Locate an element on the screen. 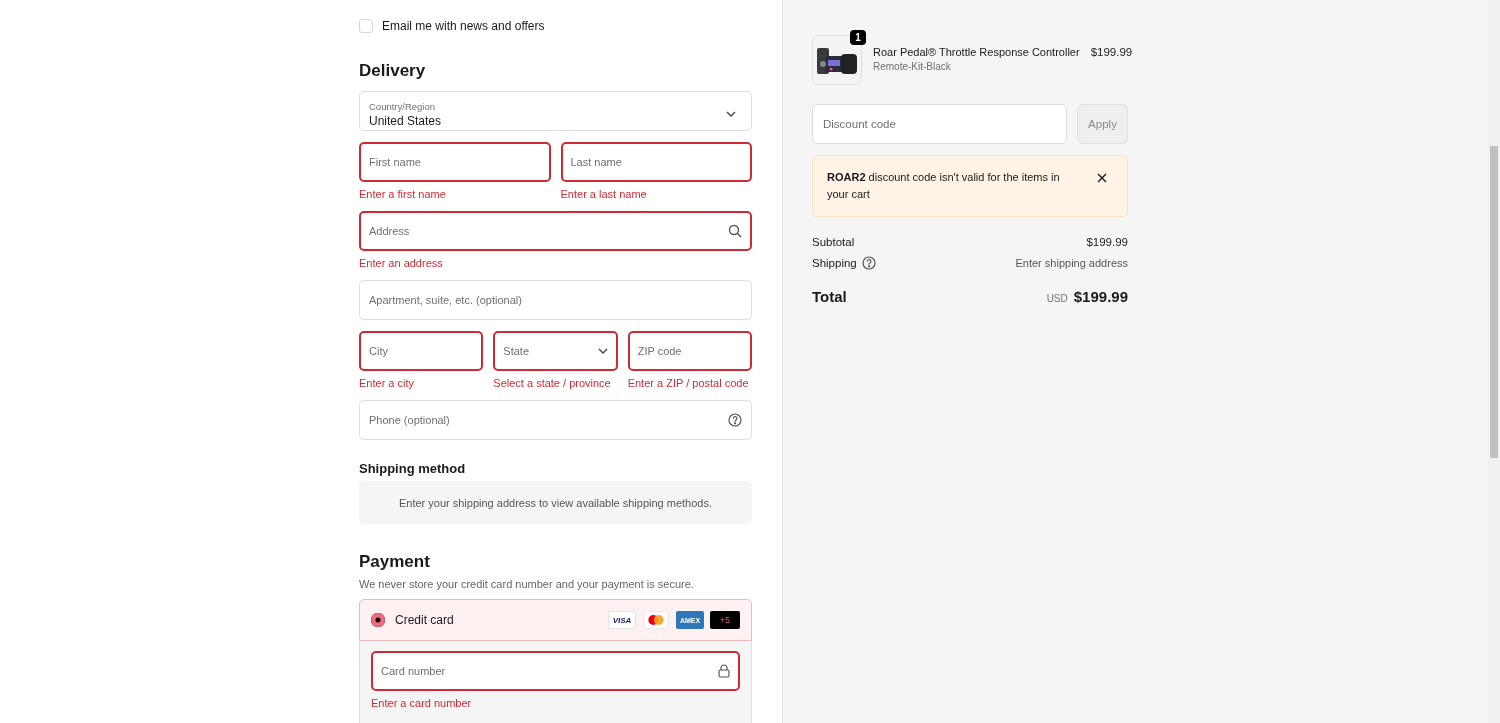  notice-text: Enter your shipping address to view available shipping methods. is located at coordinates (555, 502).